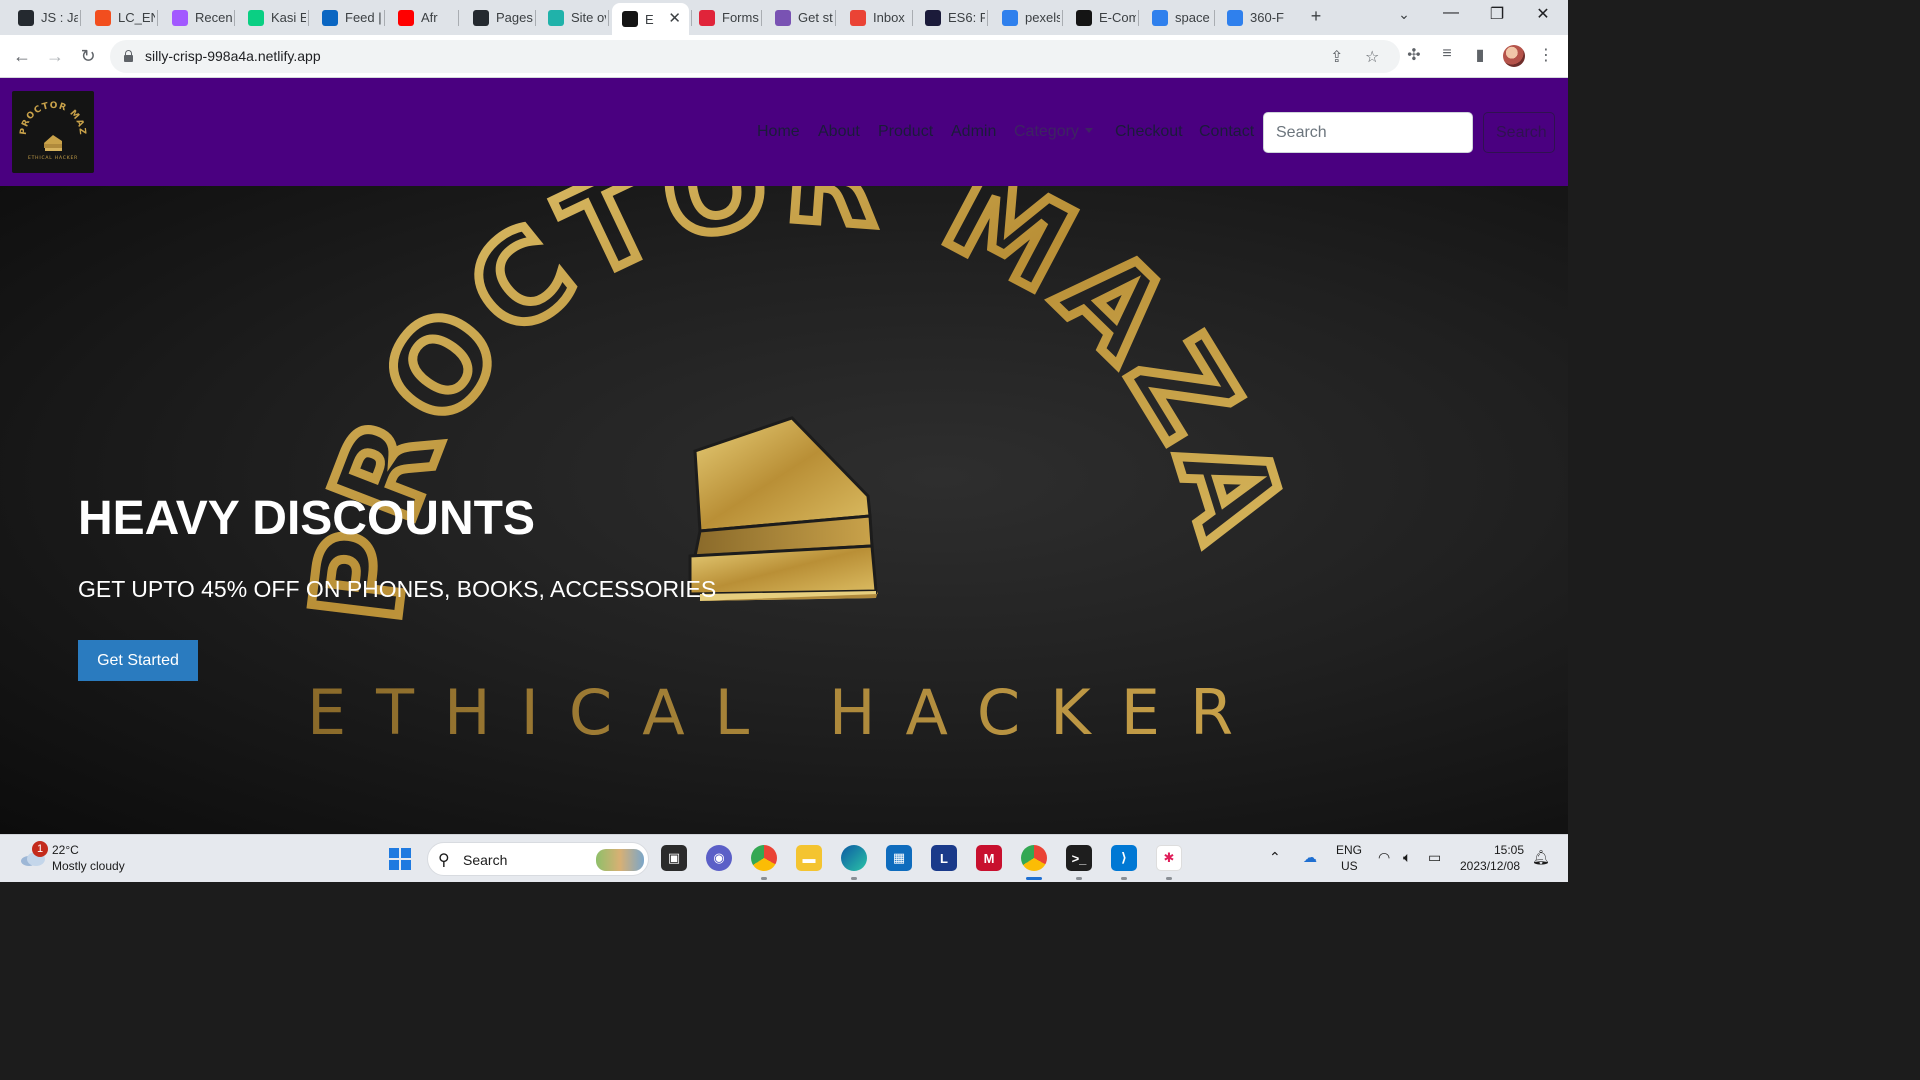 The image size is (1920, 1080). What do you see at coordinates (905, 132) in the screenshot?
I see `nav-product-link: Product` at bounding box center [905, 132].